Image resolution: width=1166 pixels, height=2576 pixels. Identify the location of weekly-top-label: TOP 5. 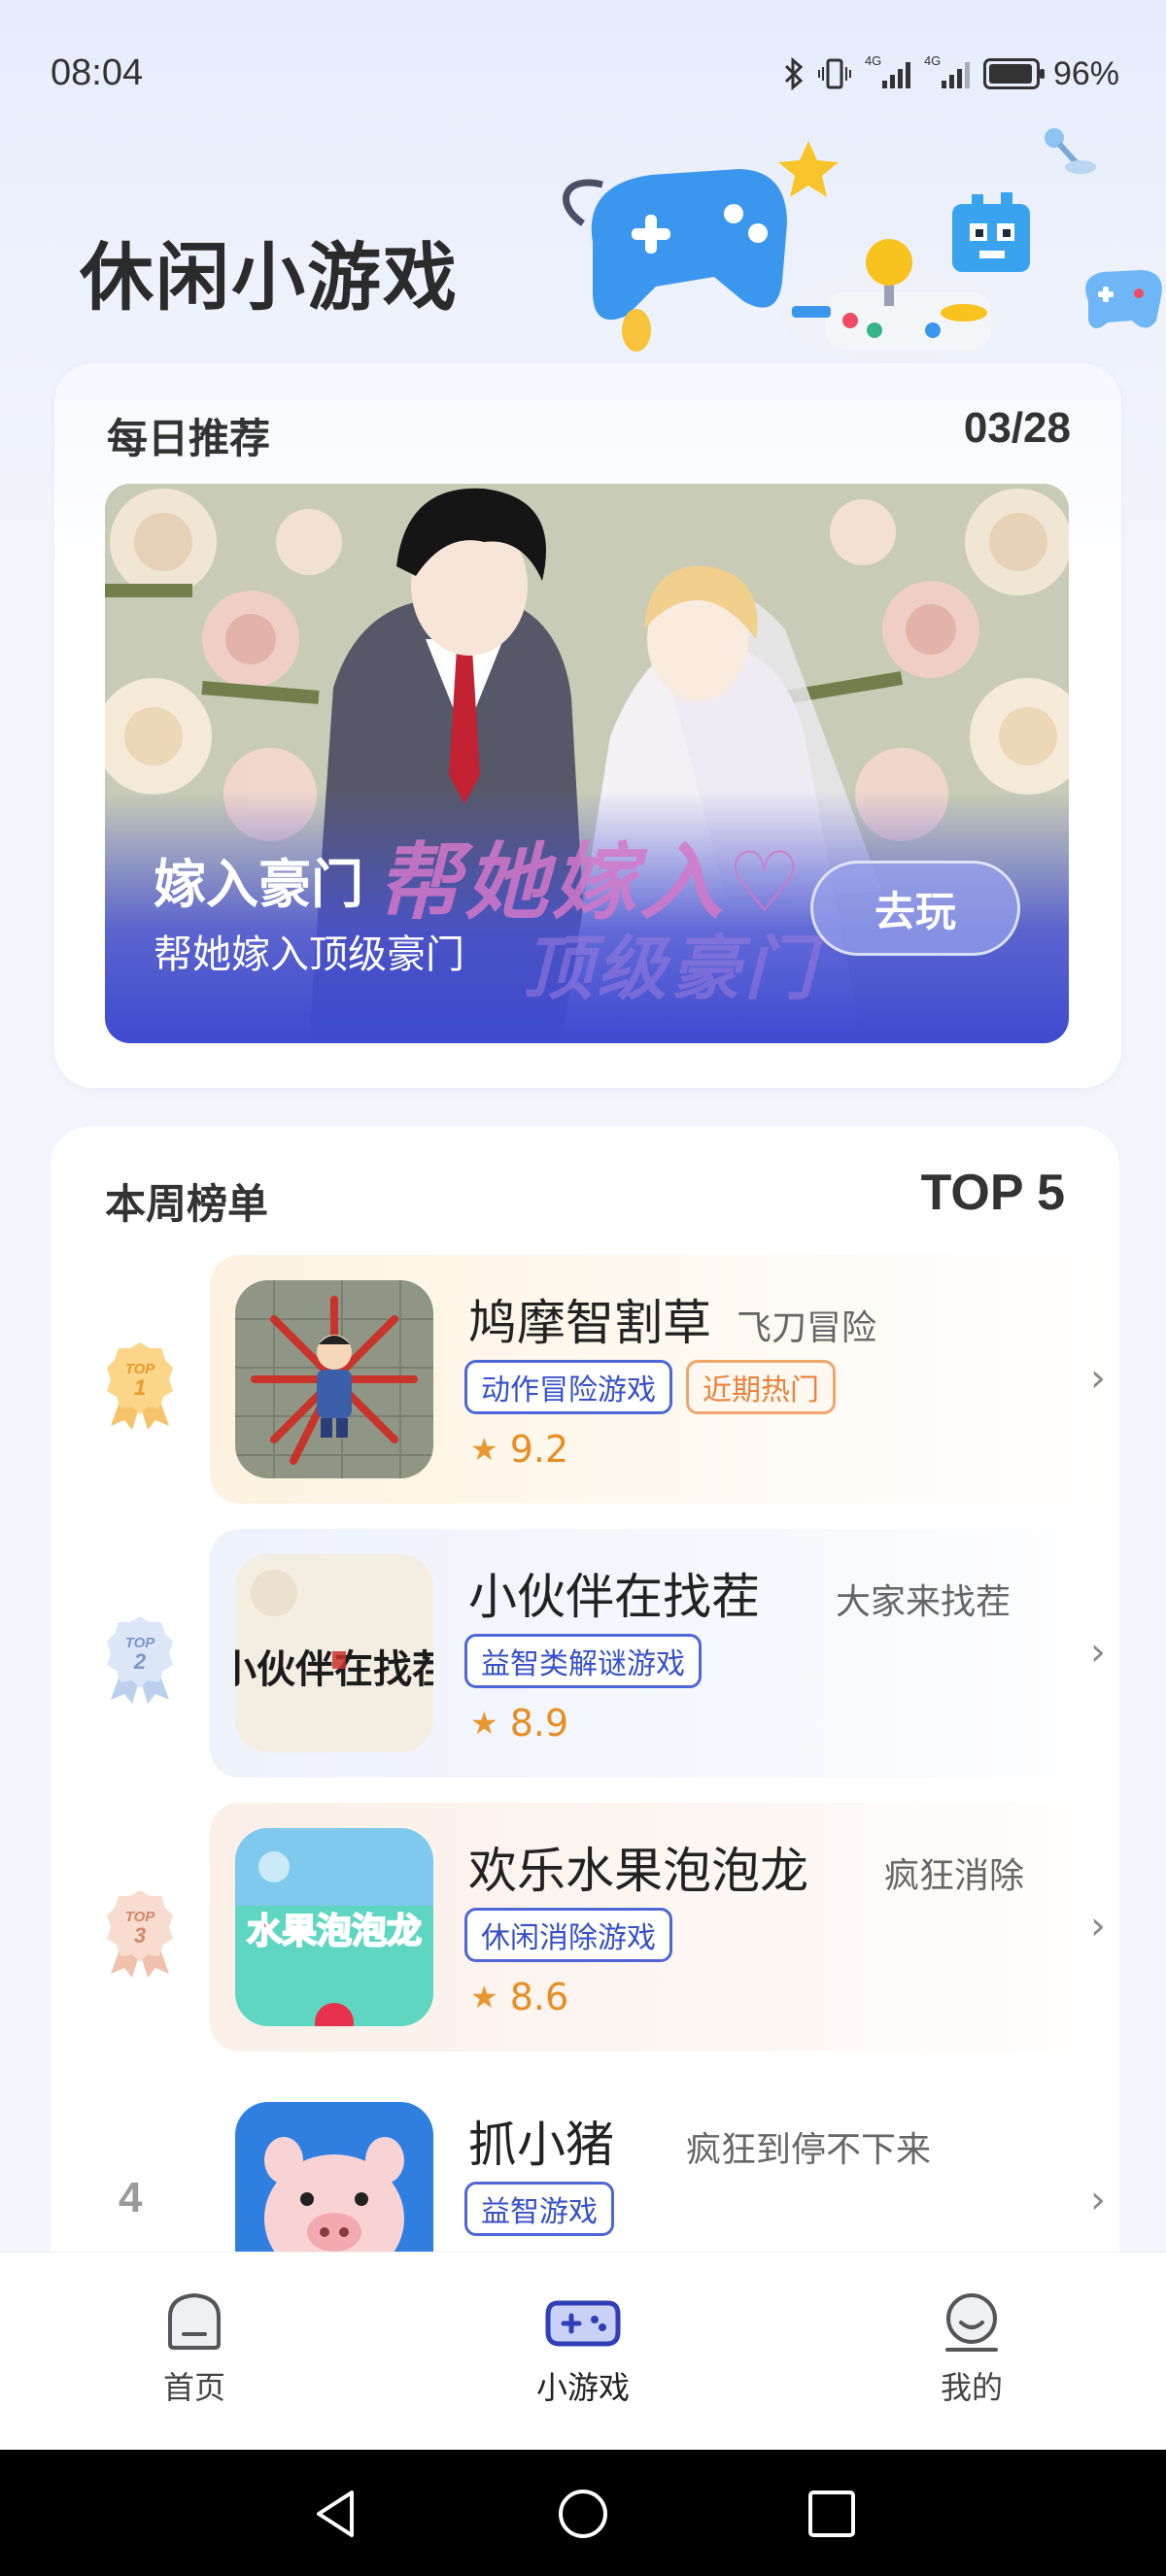
(992, 1193).